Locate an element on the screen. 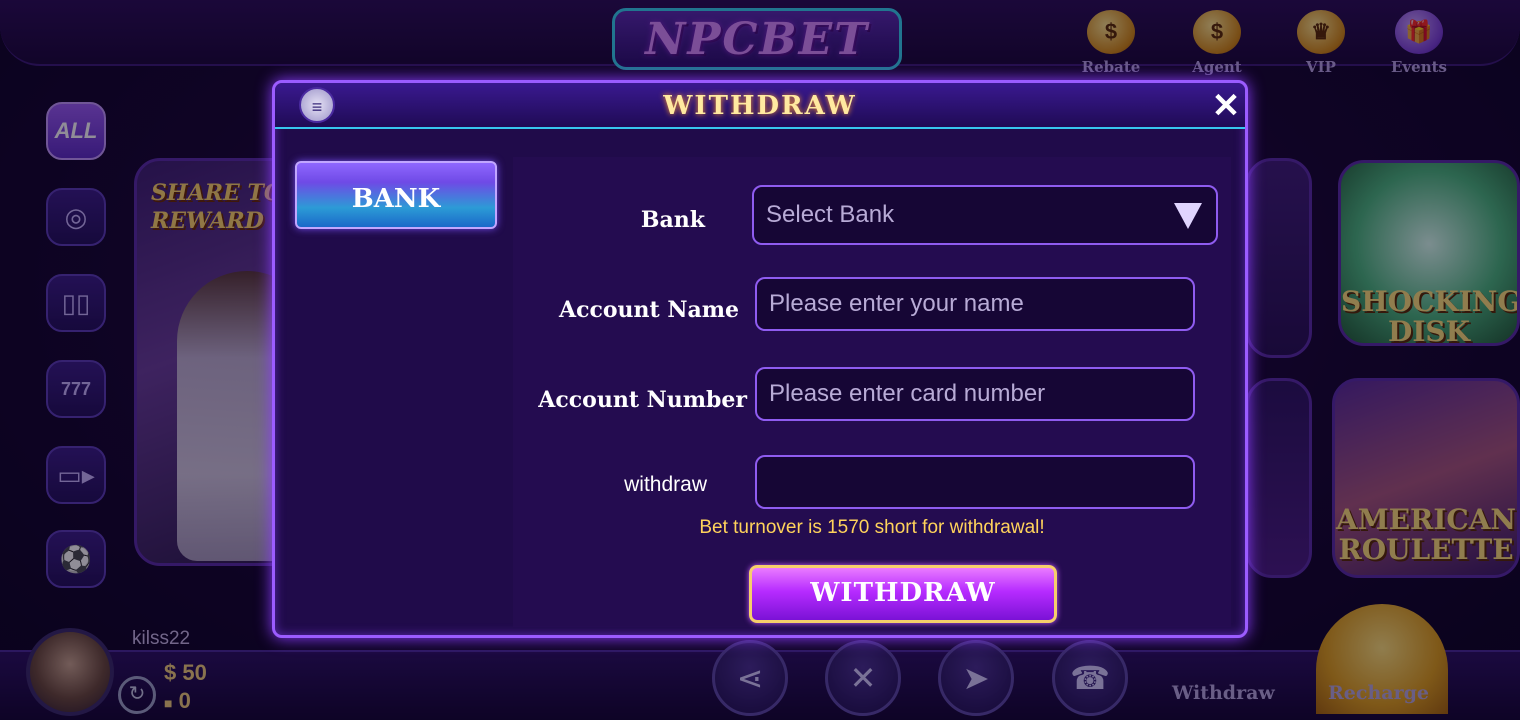  withdraw-amount-field is located at coordinates (975, 482).